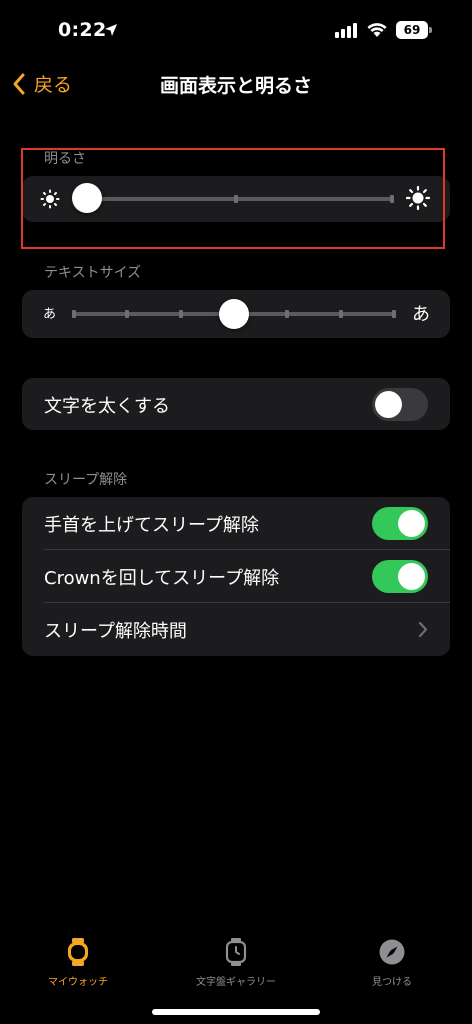 The image size is (472, 1024). What do you see at coordinates (347, 30) in the screenshot?
I see `cellular-signal-icon` at bounding box center [347, 30].